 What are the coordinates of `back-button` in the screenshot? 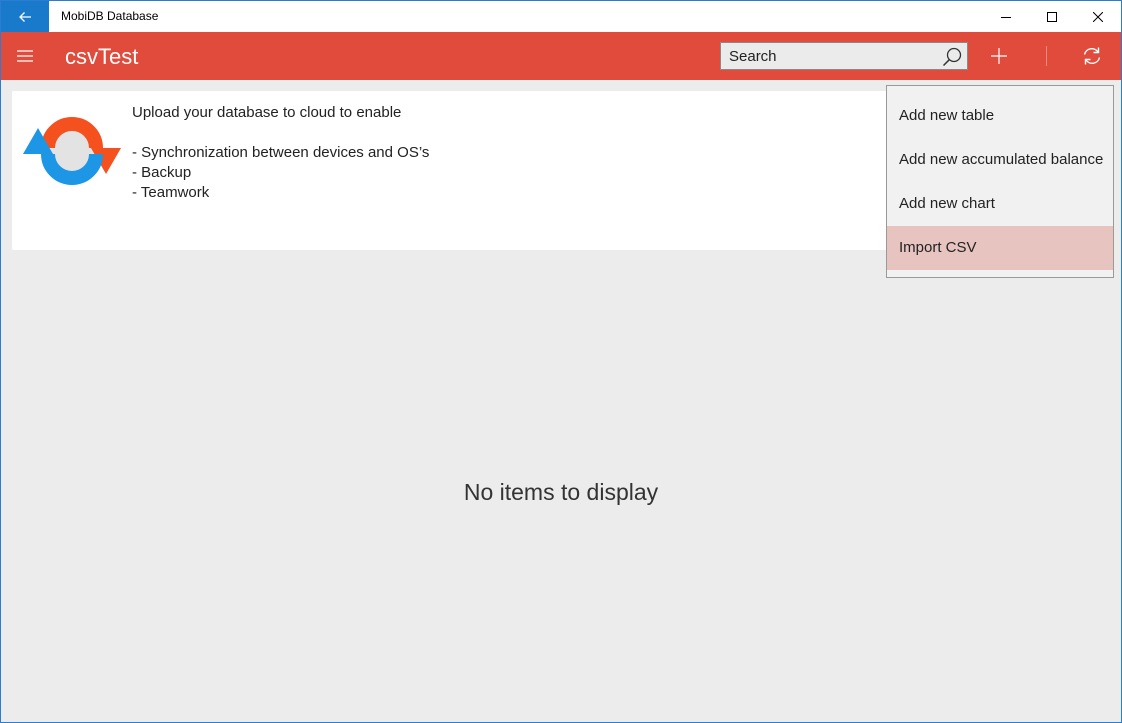 It's located at (25, 16).